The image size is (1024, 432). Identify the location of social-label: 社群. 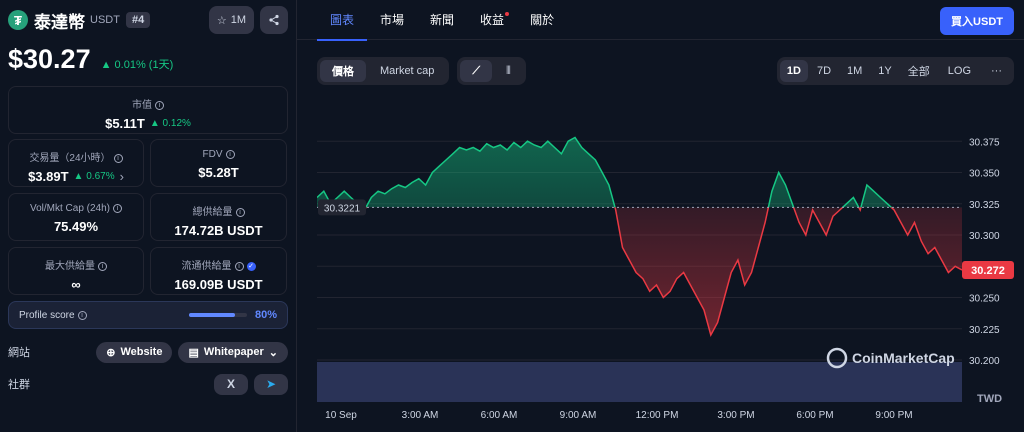
(19, 385).